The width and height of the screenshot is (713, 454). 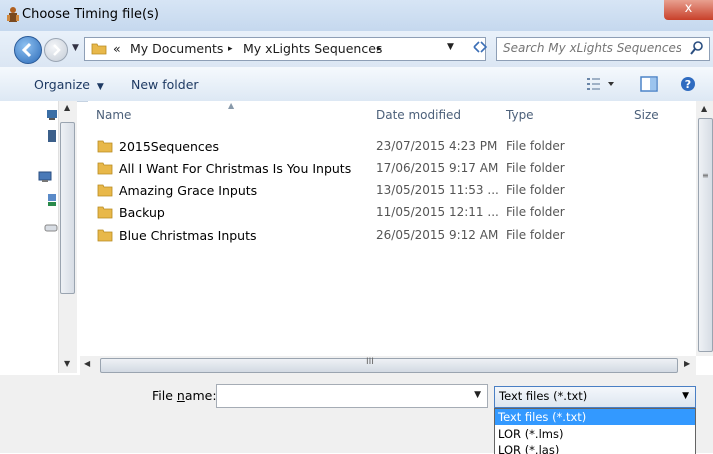 What do you see at coordinates (87, 363) in the screenshot?
I see `scroll-left-arrow-icon: ◀` at bounding box center [87, 363].